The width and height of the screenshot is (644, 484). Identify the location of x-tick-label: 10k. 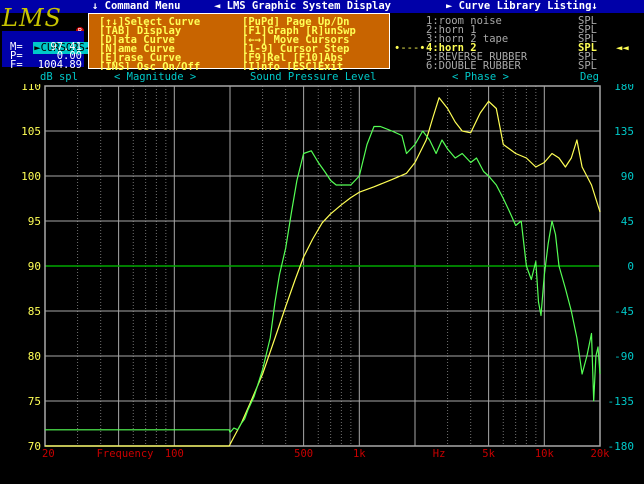
(545, 454).